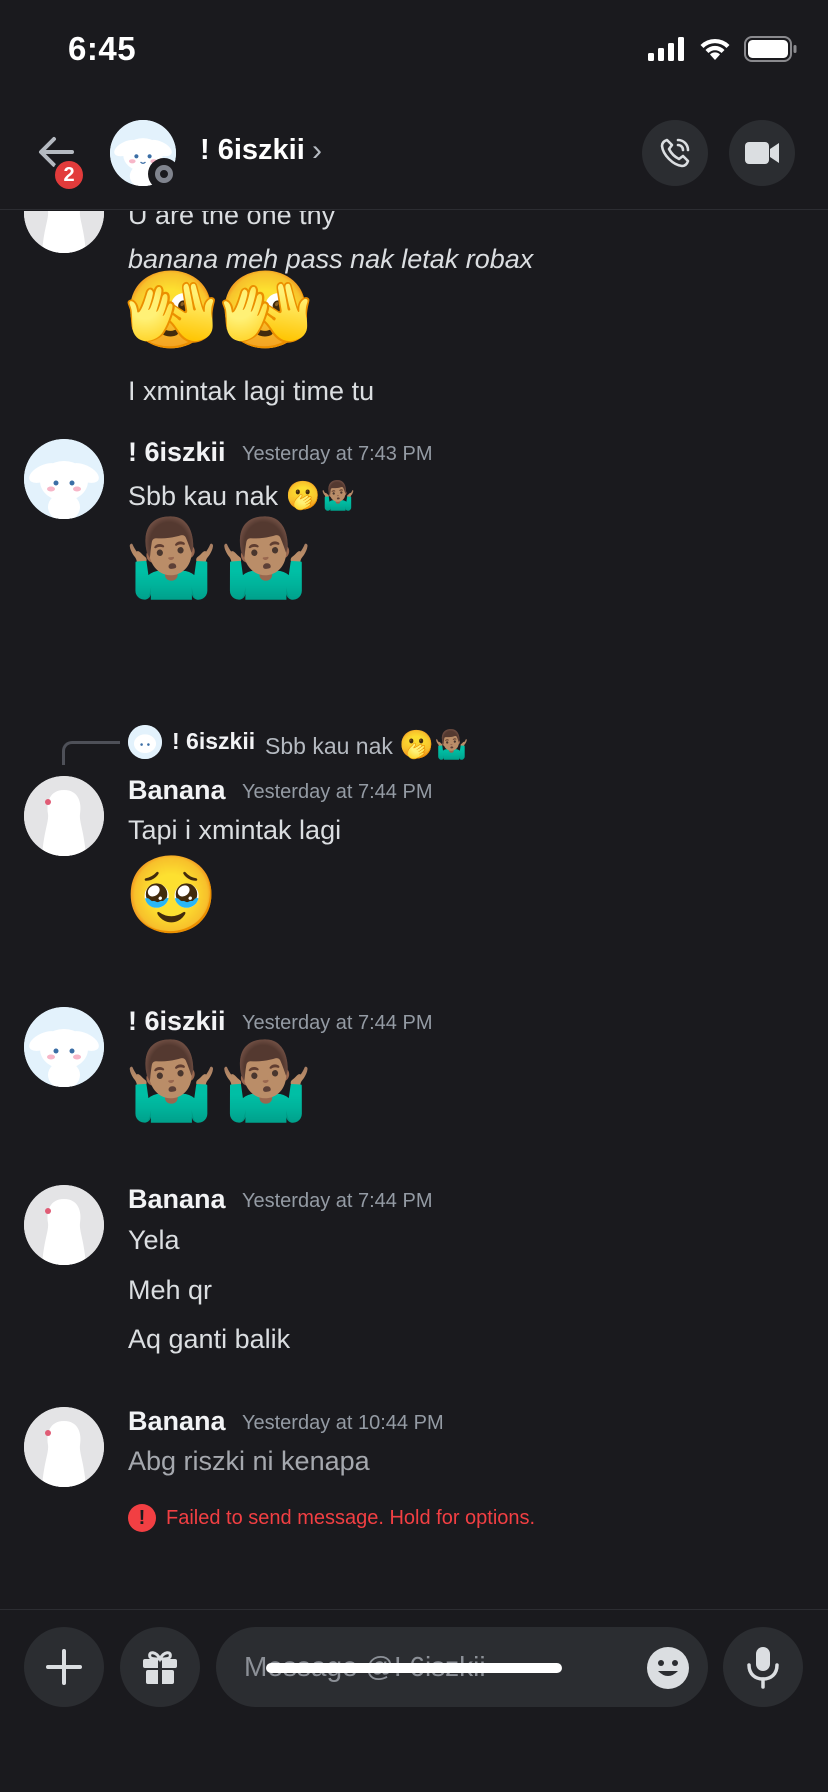  I want to click on big-emoji: 🫣🫣, so click(218, 310).